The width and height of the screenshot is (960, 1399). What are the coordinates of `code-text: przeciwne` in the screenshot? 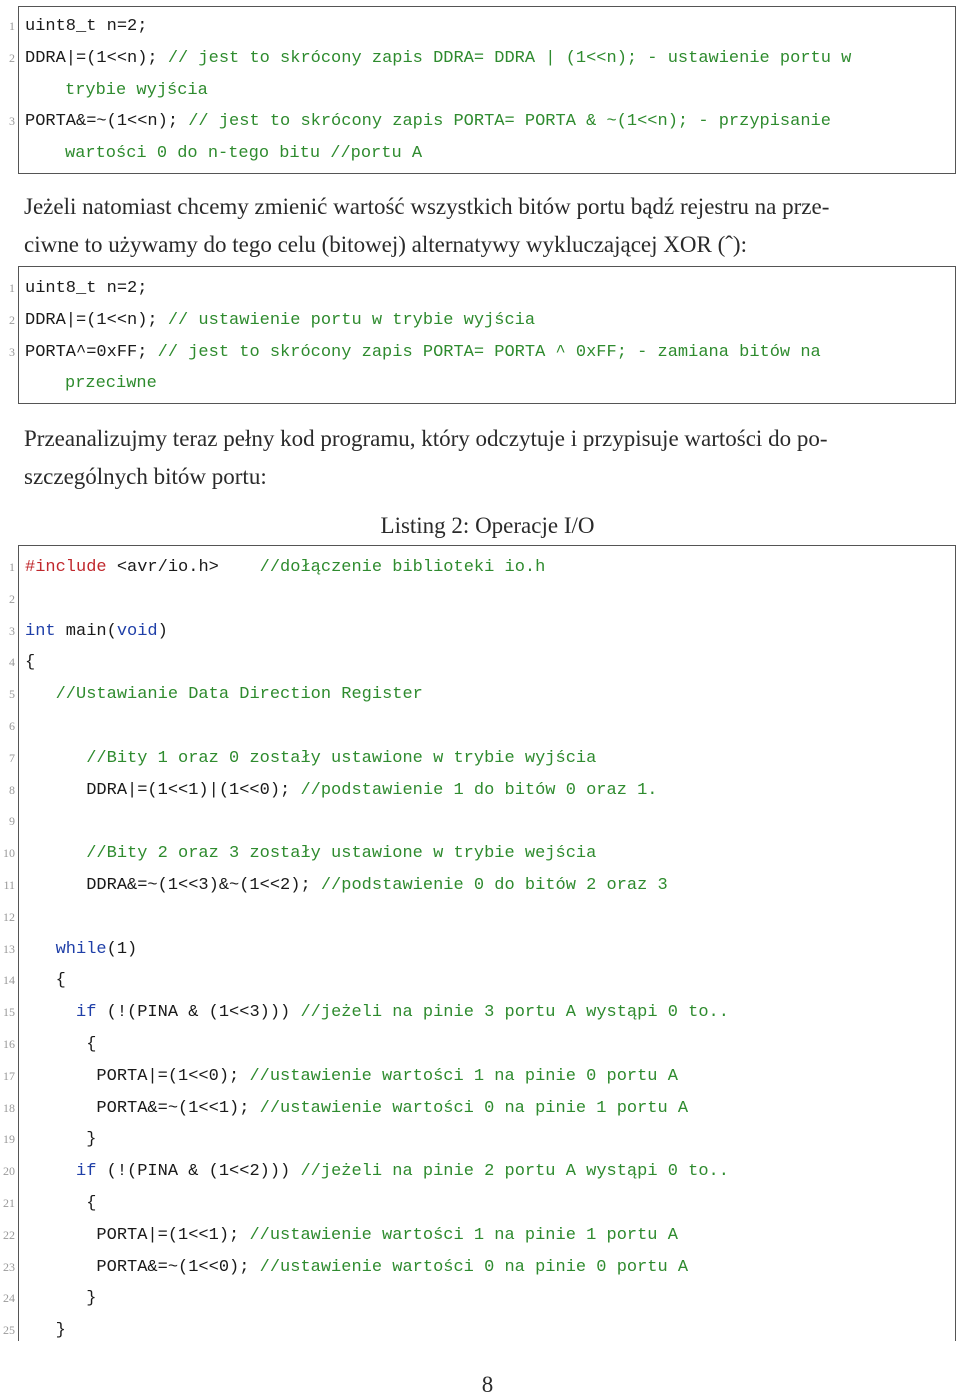 It's located at (108, 383).